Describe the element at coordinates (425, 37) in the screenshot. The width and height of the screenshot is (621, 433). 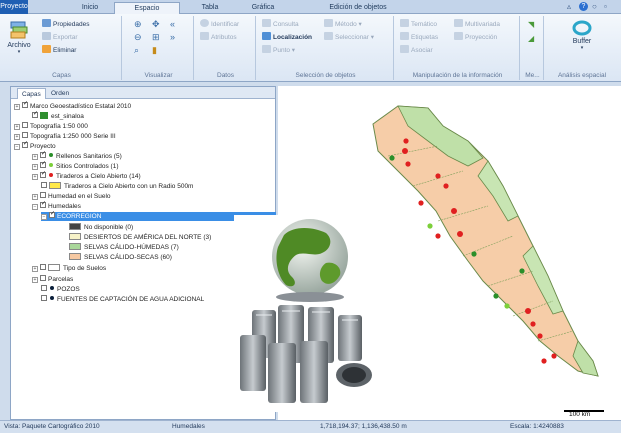
I see `etiquetas-label: Etiquetas` at that location.